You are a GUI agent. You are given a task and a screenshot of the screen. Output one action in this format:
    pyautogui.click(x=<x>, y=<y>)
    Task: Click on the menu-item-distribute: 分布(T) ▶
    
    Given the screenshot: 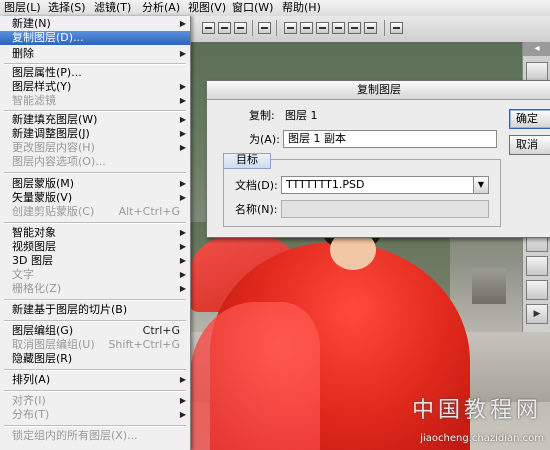 What is the action you would take?
    pyautogui.click(x=95, y=415)
    